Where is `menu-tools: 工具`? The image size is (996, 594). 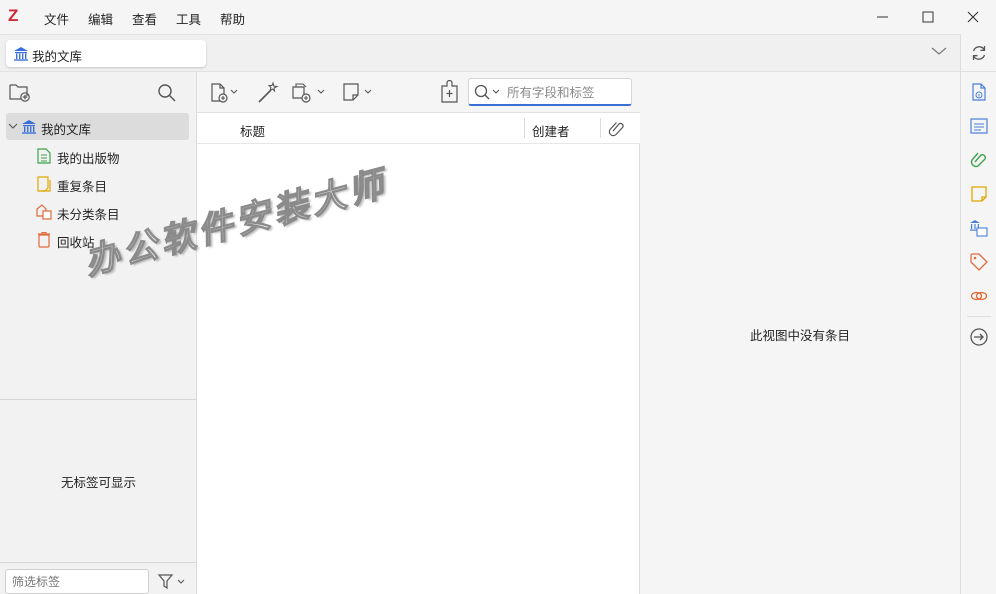 menu-tools: 工具 is located at coordinates (188, 18).